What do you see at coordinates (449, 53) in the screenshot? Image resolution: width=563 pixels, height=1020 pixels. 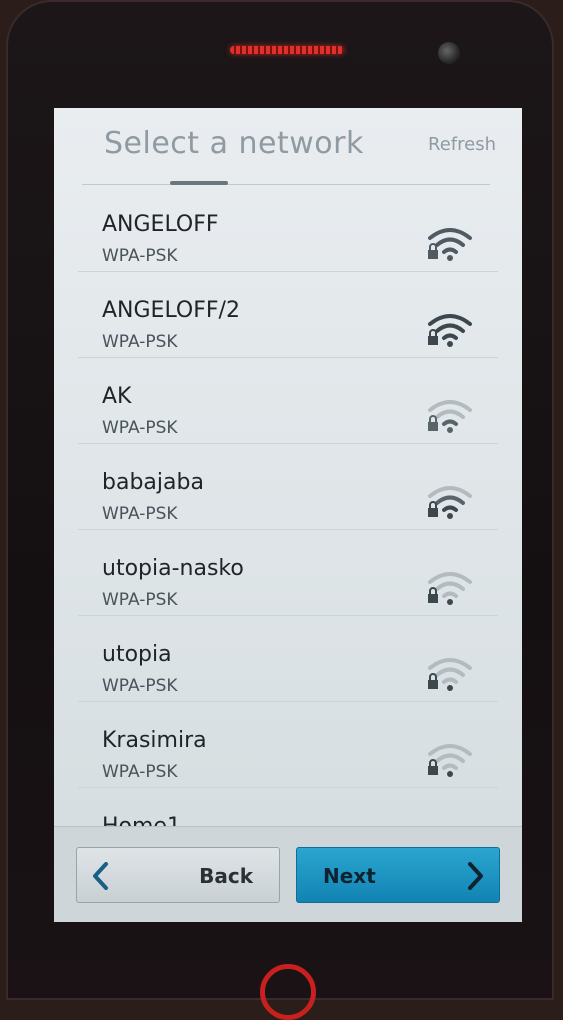 I see `front-camera` at bounding box center [449, 53].